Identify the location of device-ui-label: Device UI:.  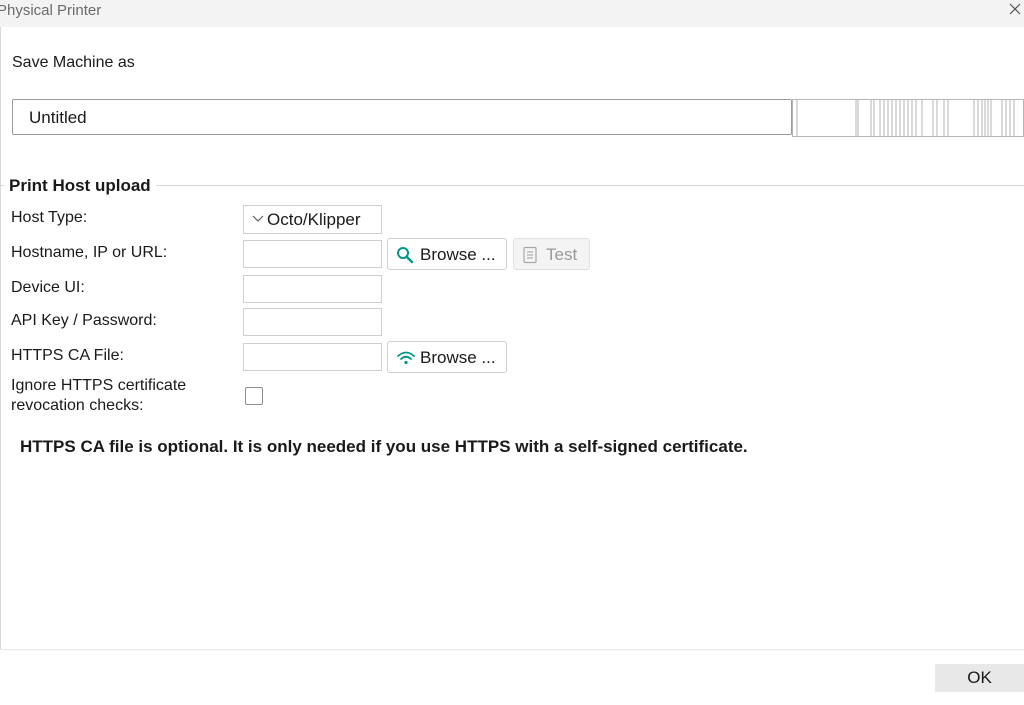
(48, 287).